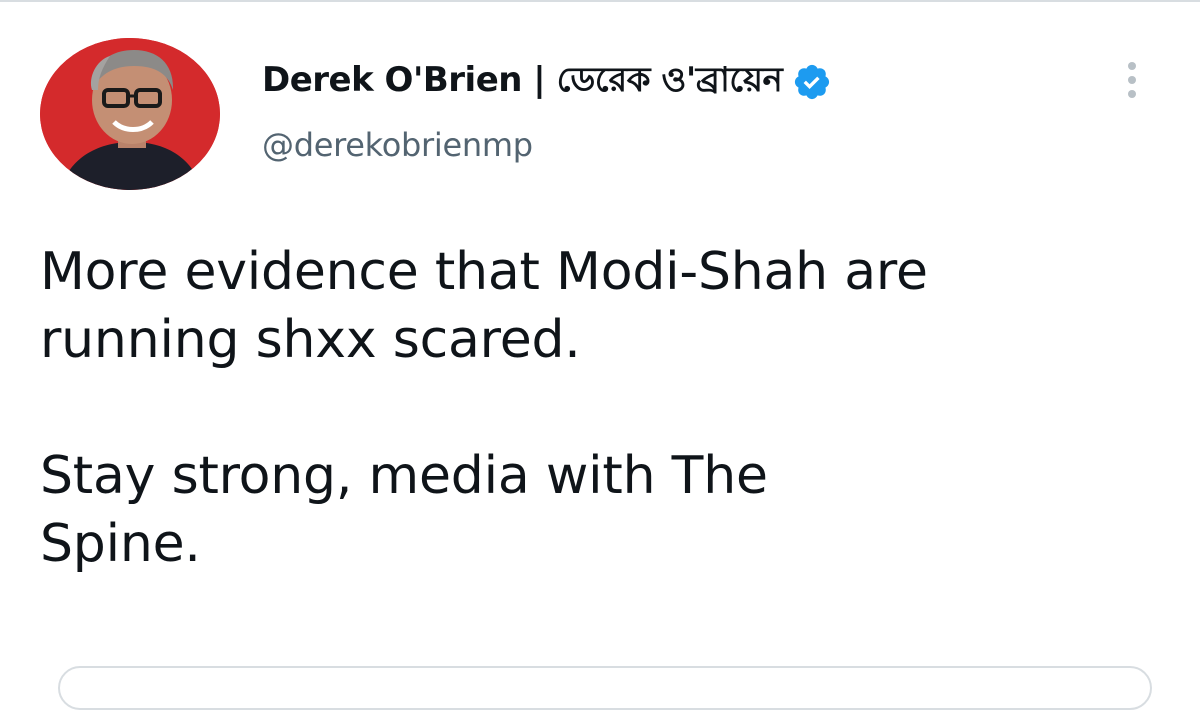  What do you see at coordinates (310, 340) in the screenshot?
I see `tweet-text-line: running shxx scared.` at bounding box center [310, 340].